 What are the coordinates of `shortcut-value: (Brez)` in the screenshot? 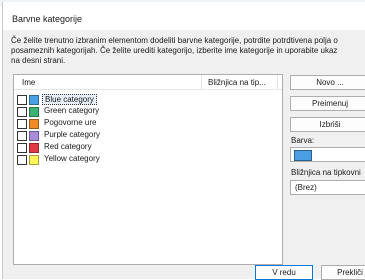 It's located at (306, 187).